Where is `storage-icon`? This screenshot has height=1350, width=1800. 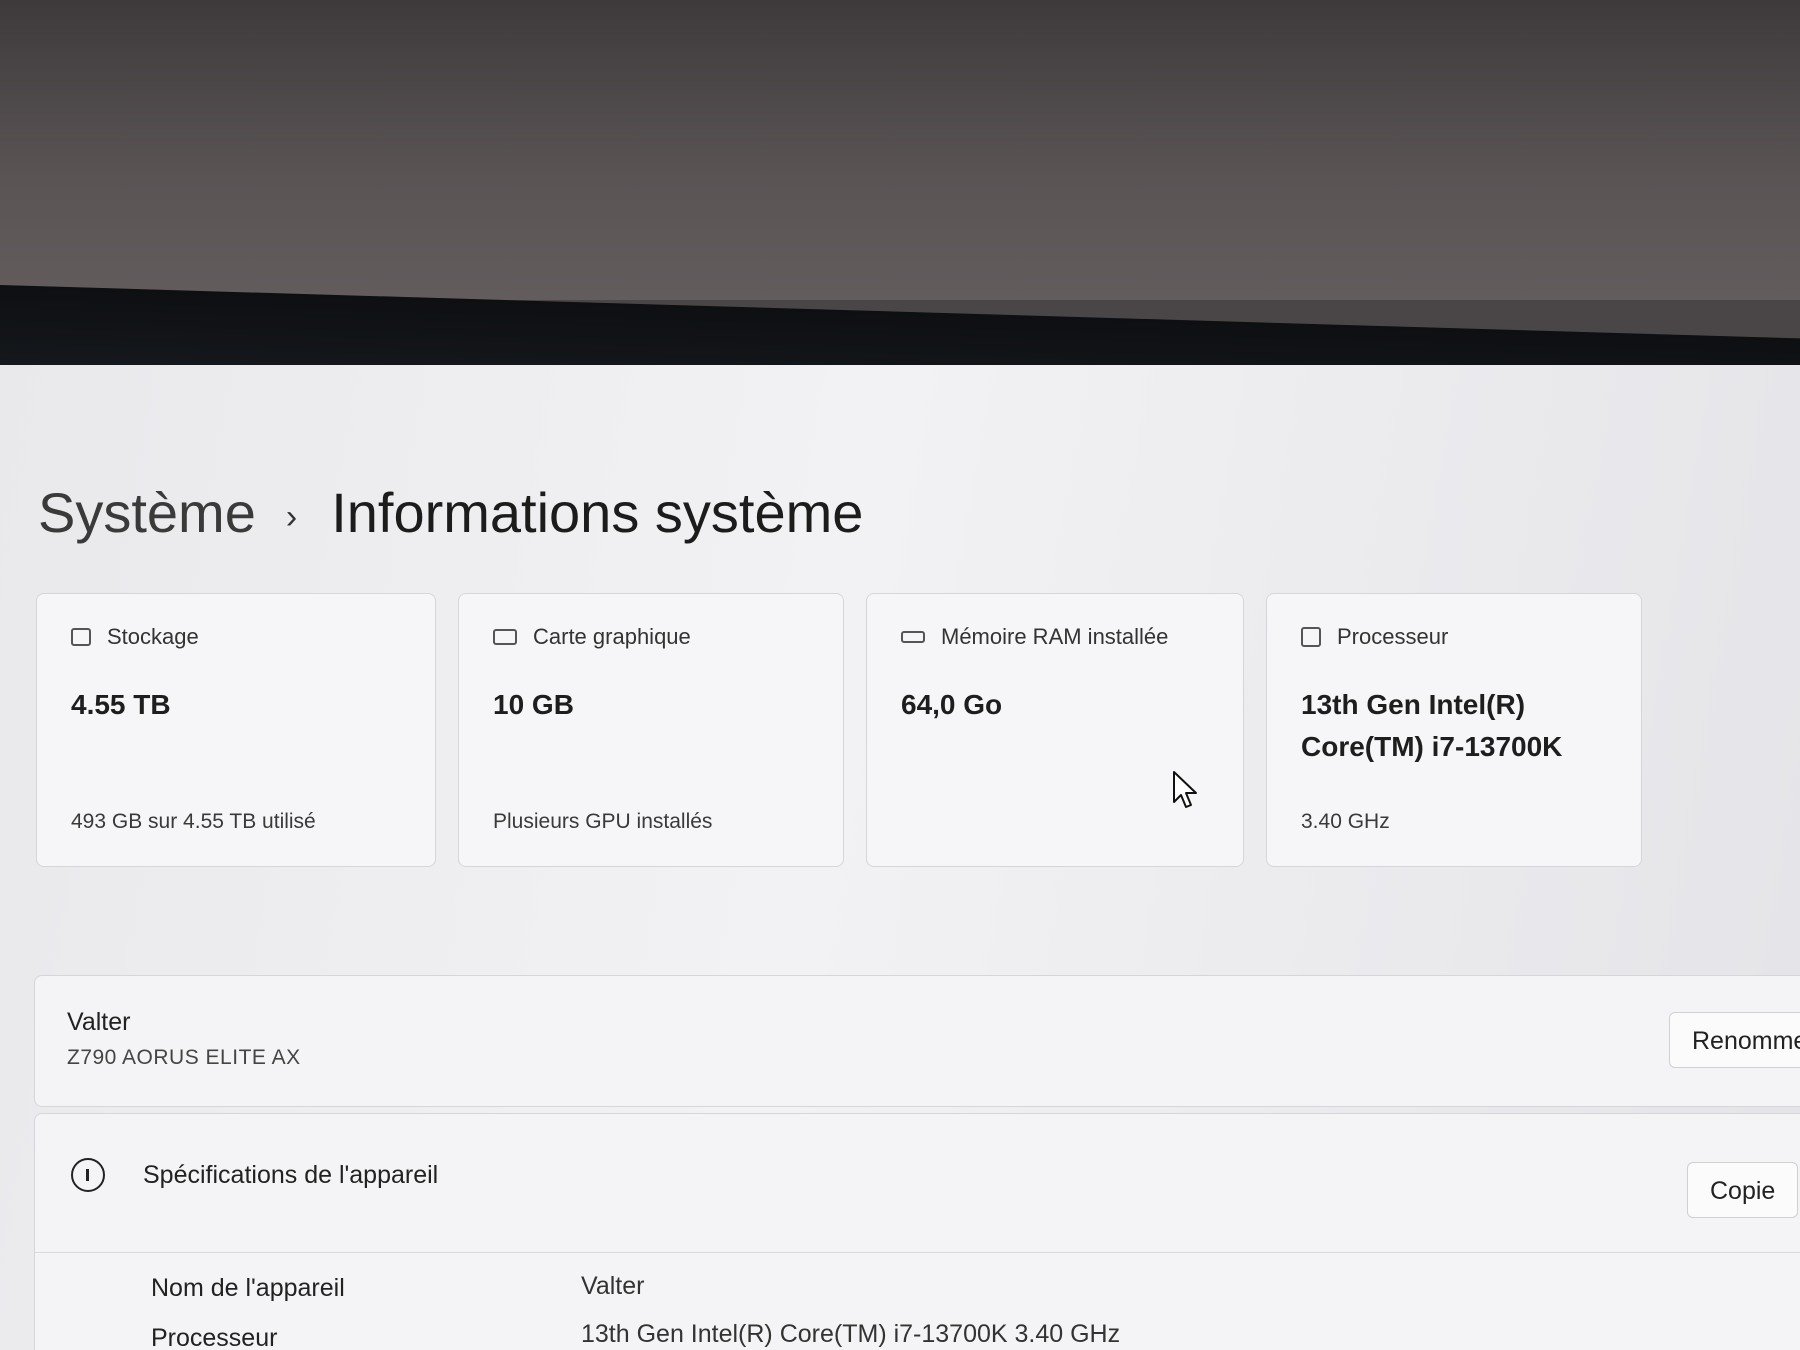
storage-icon is located at coordinates (81, 637).